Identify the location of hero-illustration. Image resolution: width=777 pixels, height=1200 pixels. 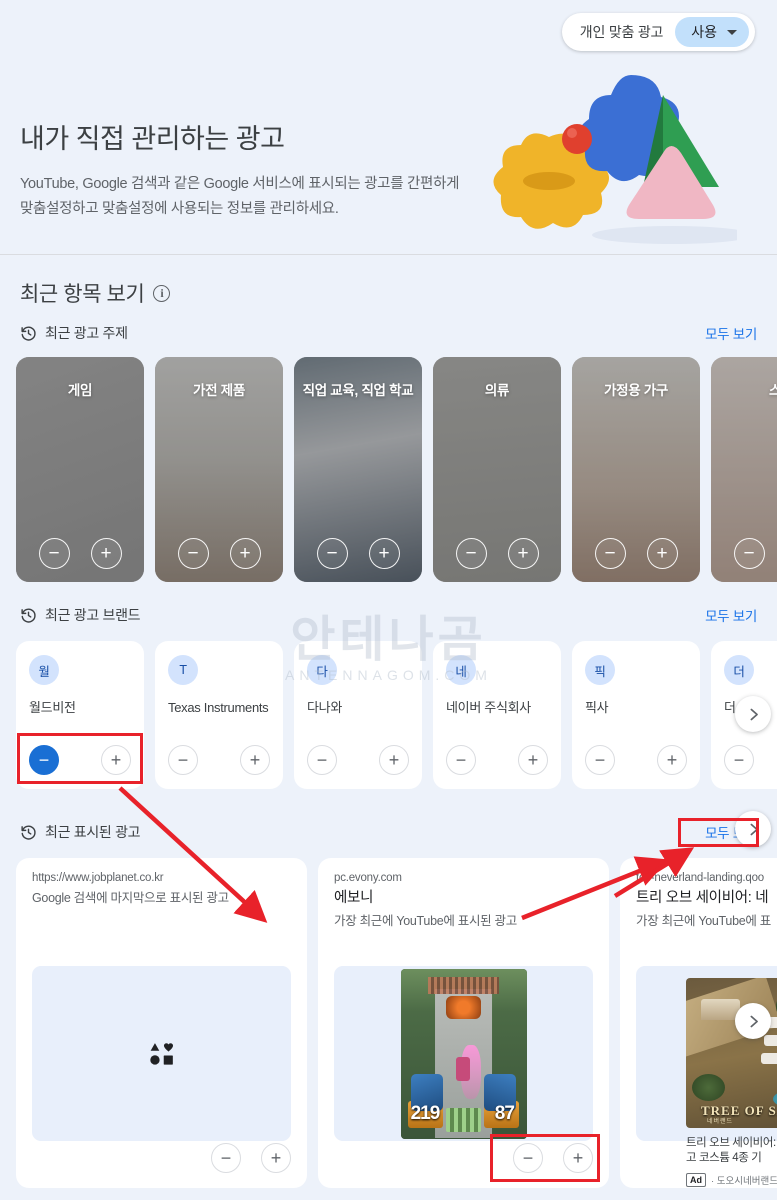
(615, 159).